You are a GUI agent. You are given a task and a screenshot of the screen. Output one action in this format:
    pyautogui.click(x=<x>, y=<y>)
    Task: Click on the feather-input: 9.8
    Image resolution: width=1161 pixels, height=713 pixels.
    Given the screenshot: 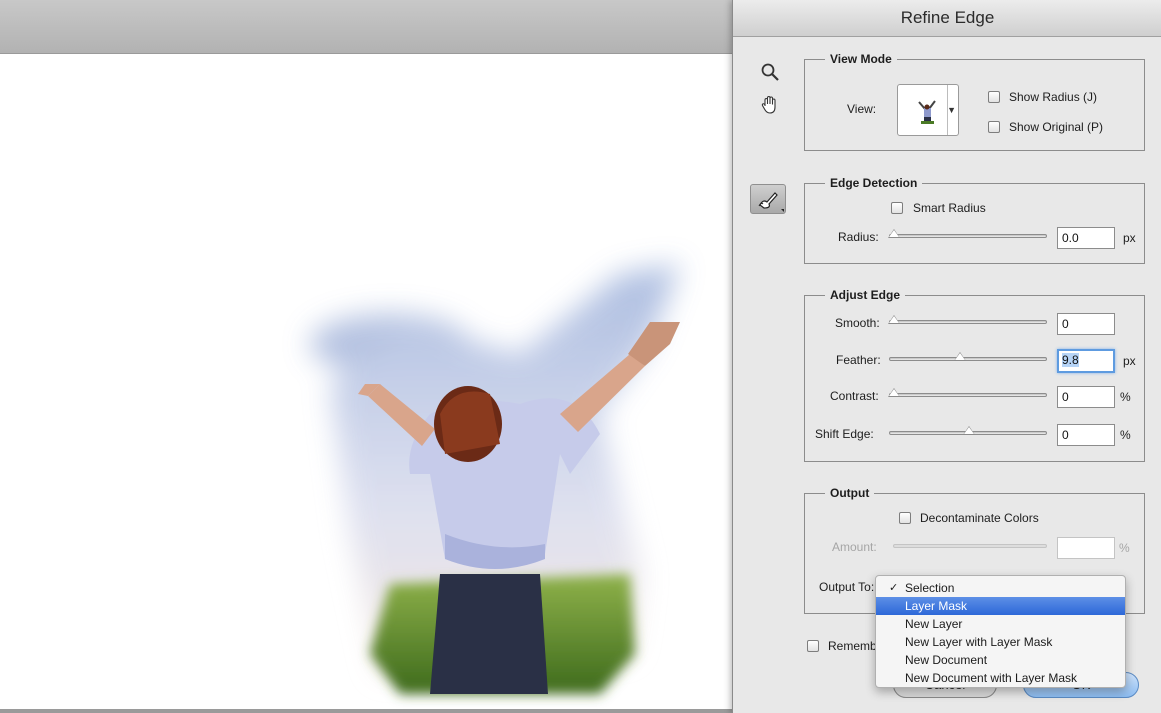 What is the action you would take?
    pyautogui.click(x=1086, y=361)
    